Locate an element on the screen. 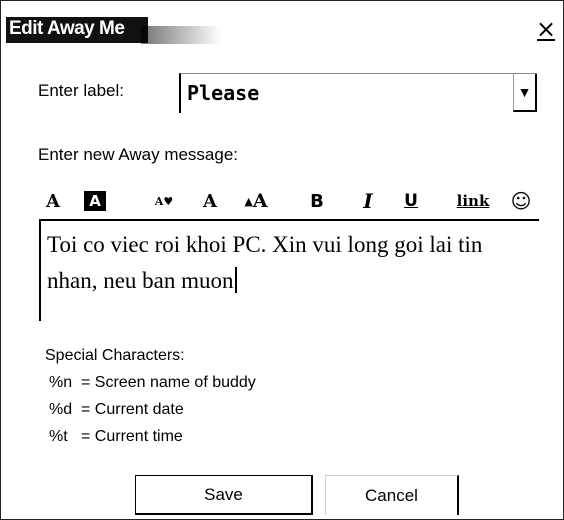 The width and height of the screenshot is (564, 520). link-icon: link is located at coordinates (473, 201).